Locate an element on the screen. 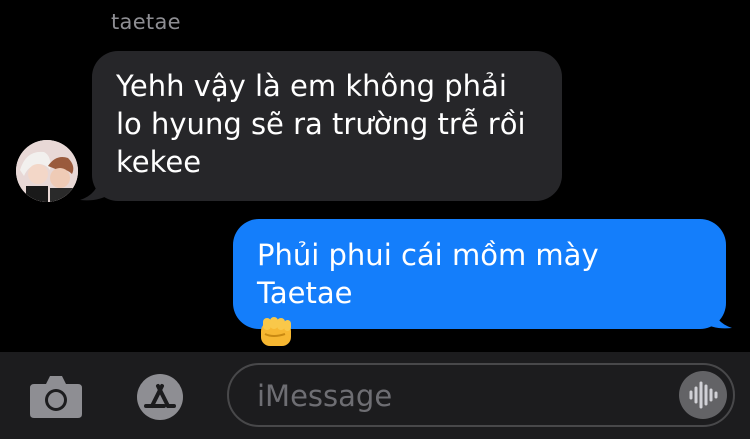 This screenshot has width=750, height=439. outgoing-message-text: Phủi phui cái mồm mày Taetae is located at coordinates (428, 274).